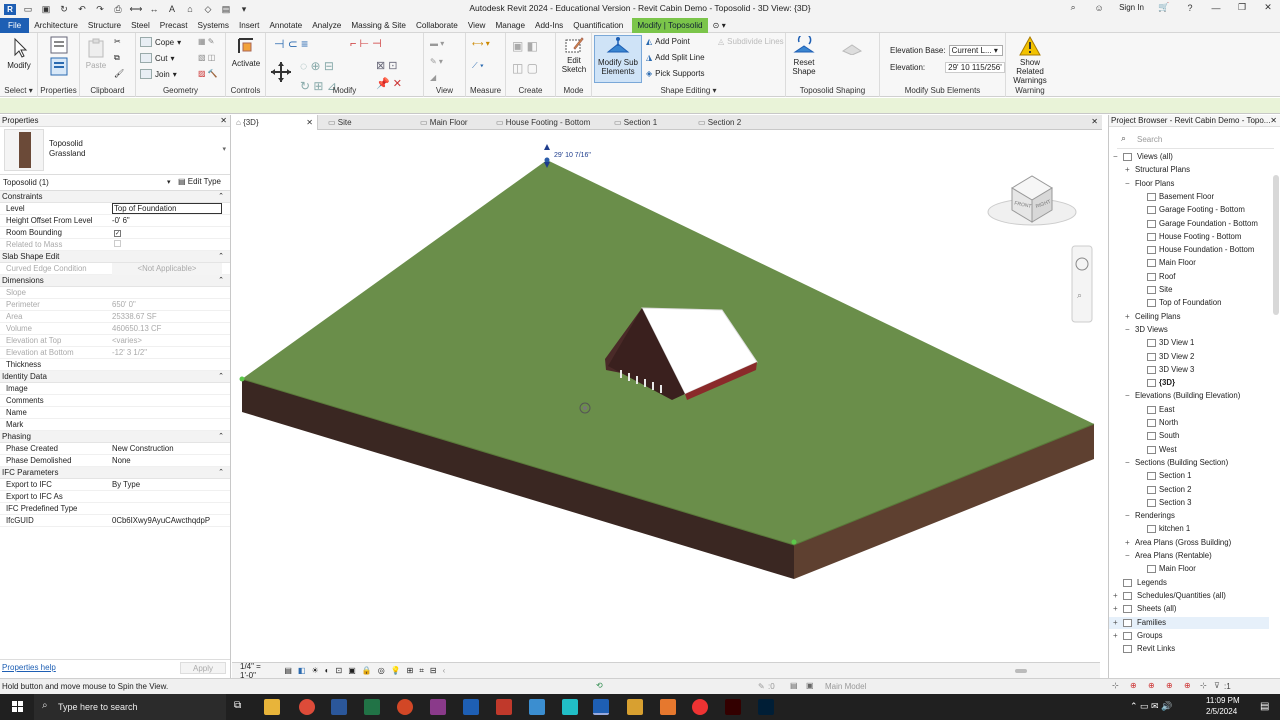 The height and width of the screenshot is (720, 1280). Describe the element at coordinates (618, 59) in the screenshot. I see `modify-sub-elements-button: Modify Sub Elements` at that location.